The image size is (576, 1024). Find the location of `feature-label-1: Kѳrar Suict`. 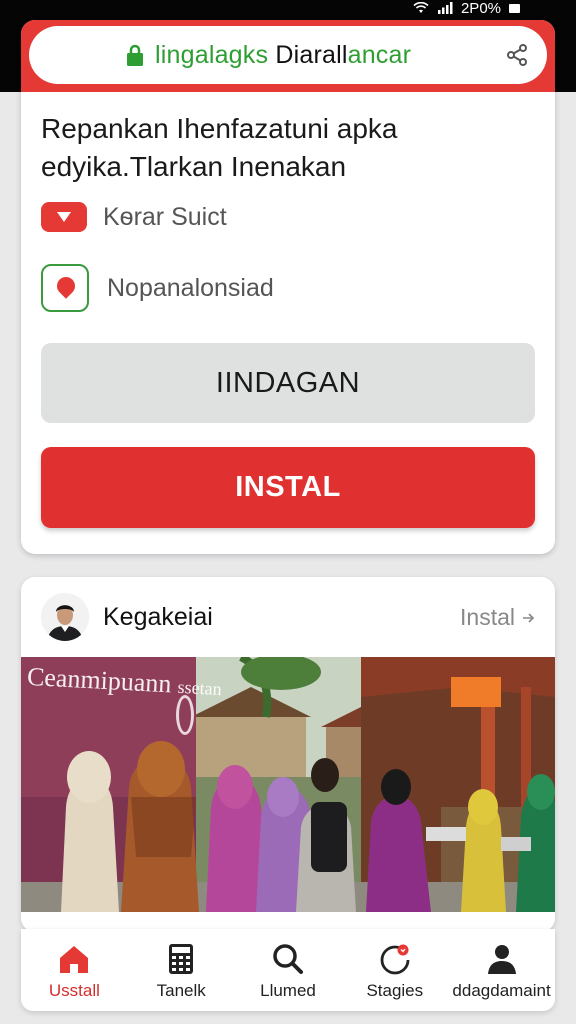

feature-label-1: Kѳrar Suict is located at coordinates (165, 216).